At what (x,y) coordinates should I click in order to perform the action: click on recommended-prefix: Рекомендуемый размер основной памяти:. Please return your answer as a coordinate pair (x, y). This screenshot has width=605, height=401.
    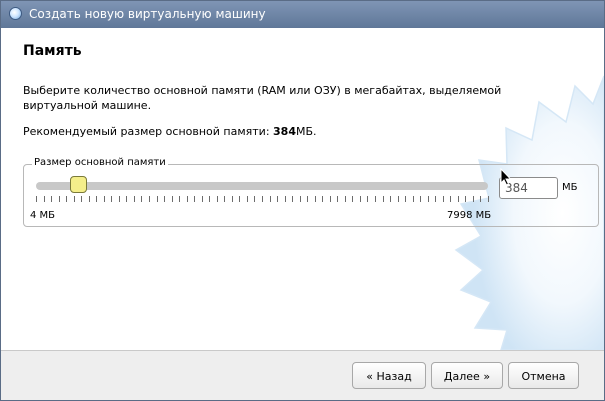
    Looking at the image, I should click on (148, 131).